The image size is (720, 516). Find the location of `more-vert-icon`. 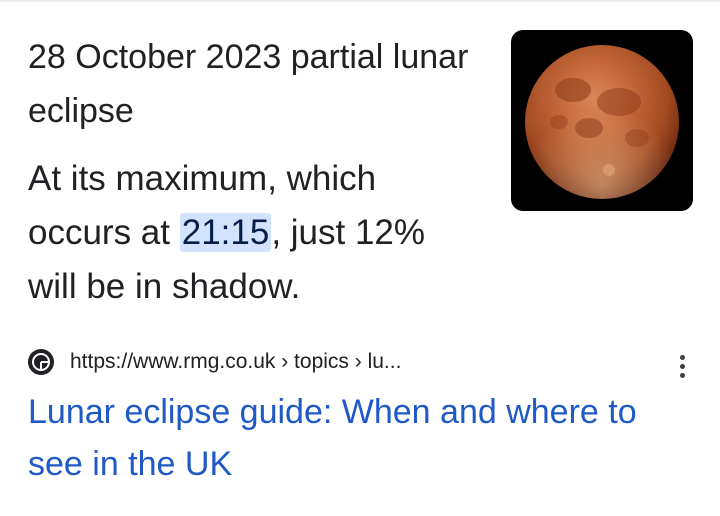

more-vert-icon is located at coordinates (683, 367).